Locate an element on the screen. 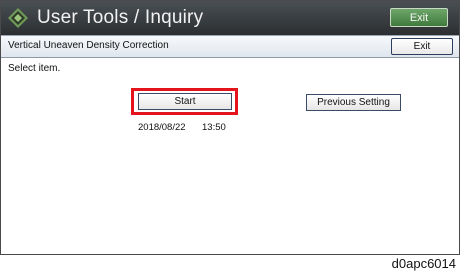 The width and height of the screenshot is (460, 279). header-exit-button: Exit is located at coordinates (419, 17).